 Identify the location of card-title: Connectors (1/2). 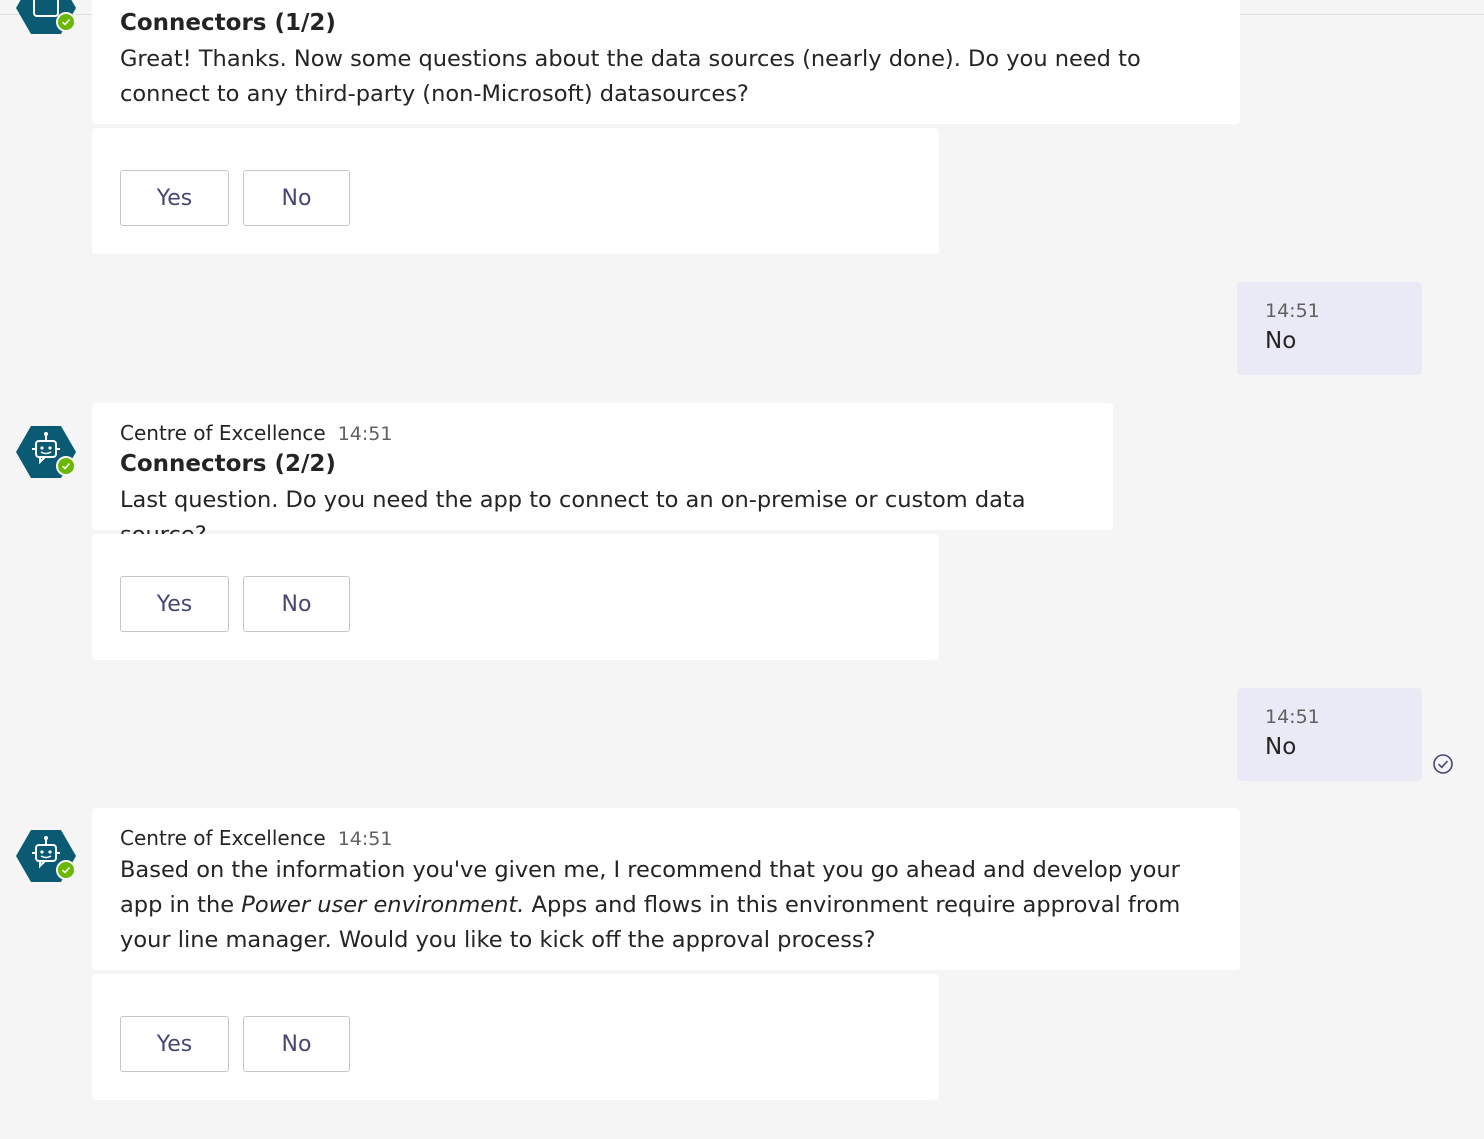
(228, 23).